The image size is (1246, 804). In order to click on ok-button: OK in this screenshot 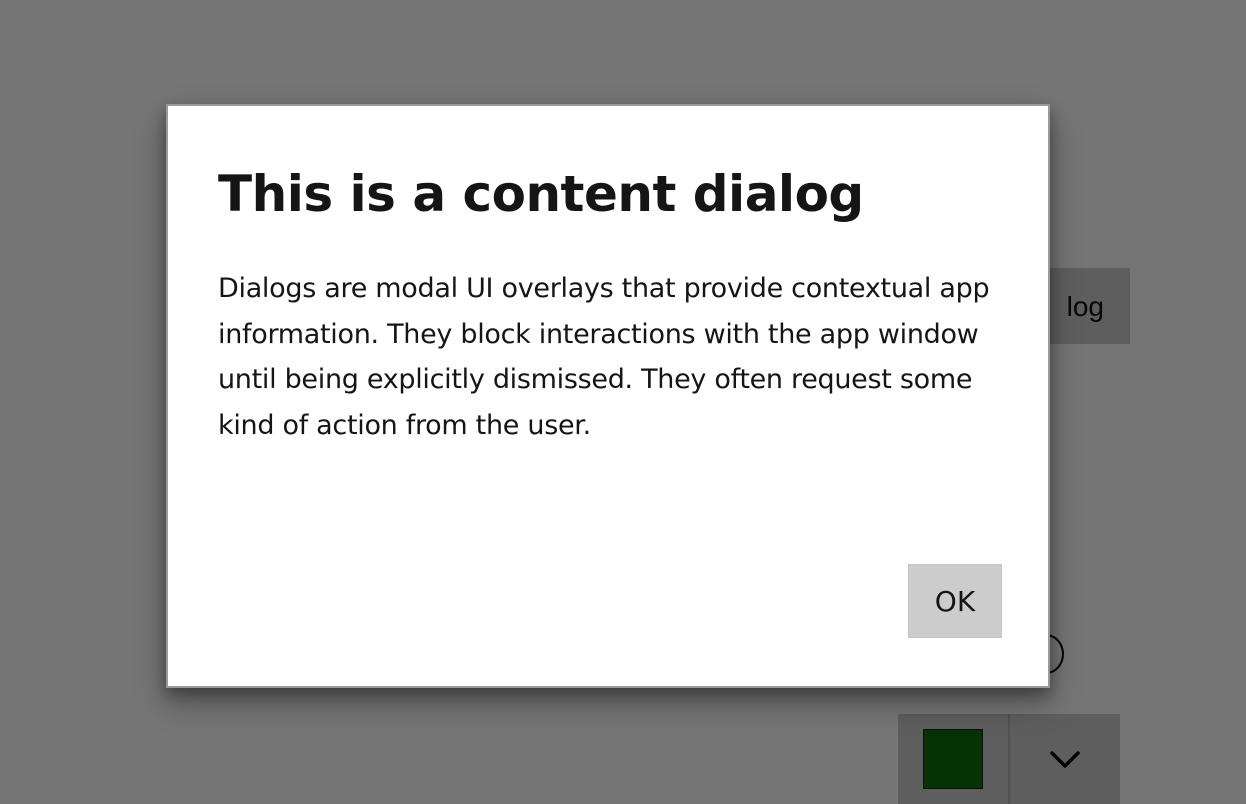, I will do `click(955, 601)`.